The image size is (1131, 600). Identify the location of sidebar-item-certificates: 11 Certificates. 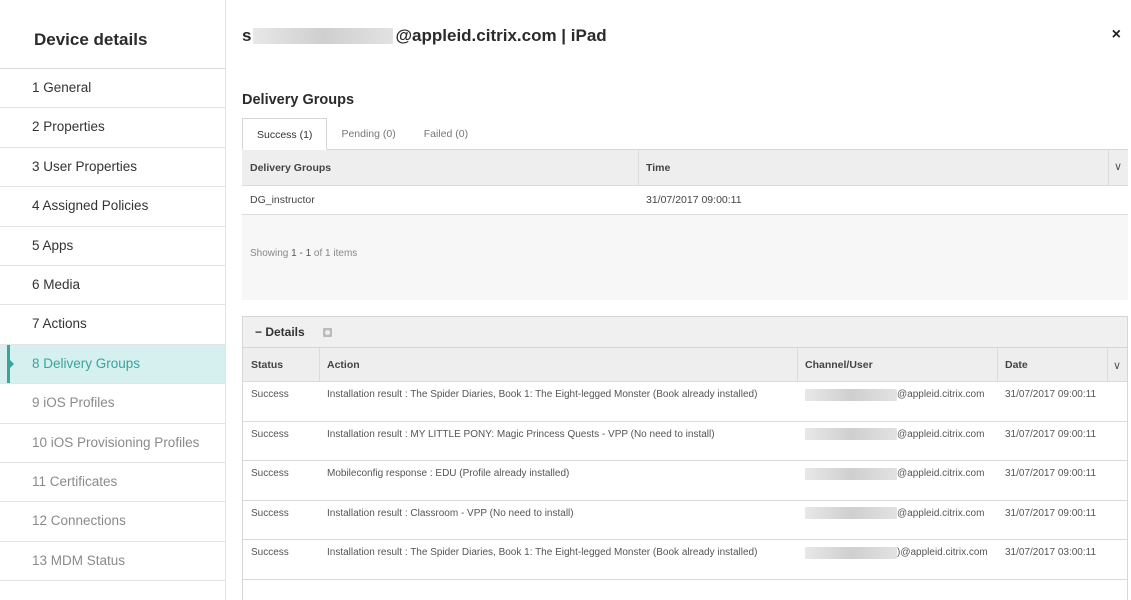
(112, 483).